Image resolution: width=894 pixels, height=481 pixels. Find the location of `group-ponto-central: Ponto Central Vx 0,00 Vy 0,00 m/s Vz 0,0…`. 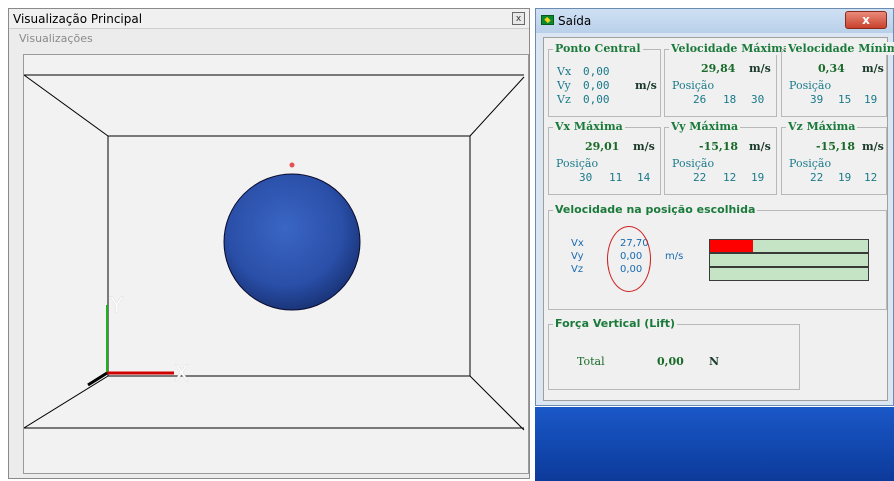

group-ponto-central: Ponto Central Vx 0,00 Vy 0,00 m/s Vz 0,0… is located at coordinates (604, 79).